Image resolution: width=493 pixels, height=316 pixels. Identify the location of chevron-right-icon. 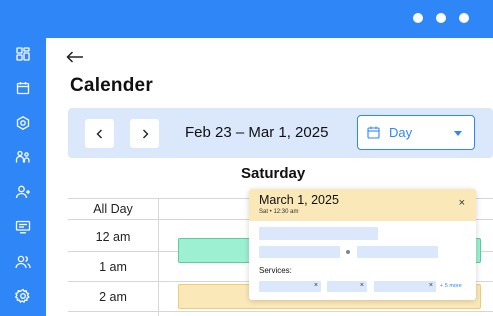
(145, 133).